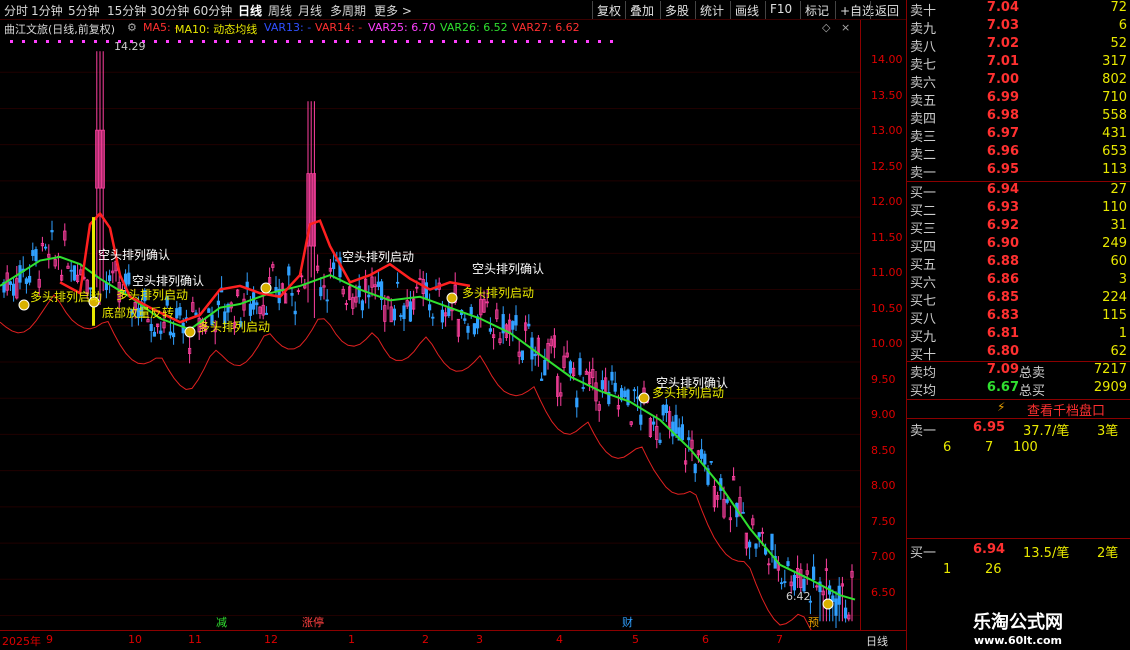 This screenshot has height=650, width=1130. I want to click on tab-timeframe-60min: 60分钟, so click(212, 10).